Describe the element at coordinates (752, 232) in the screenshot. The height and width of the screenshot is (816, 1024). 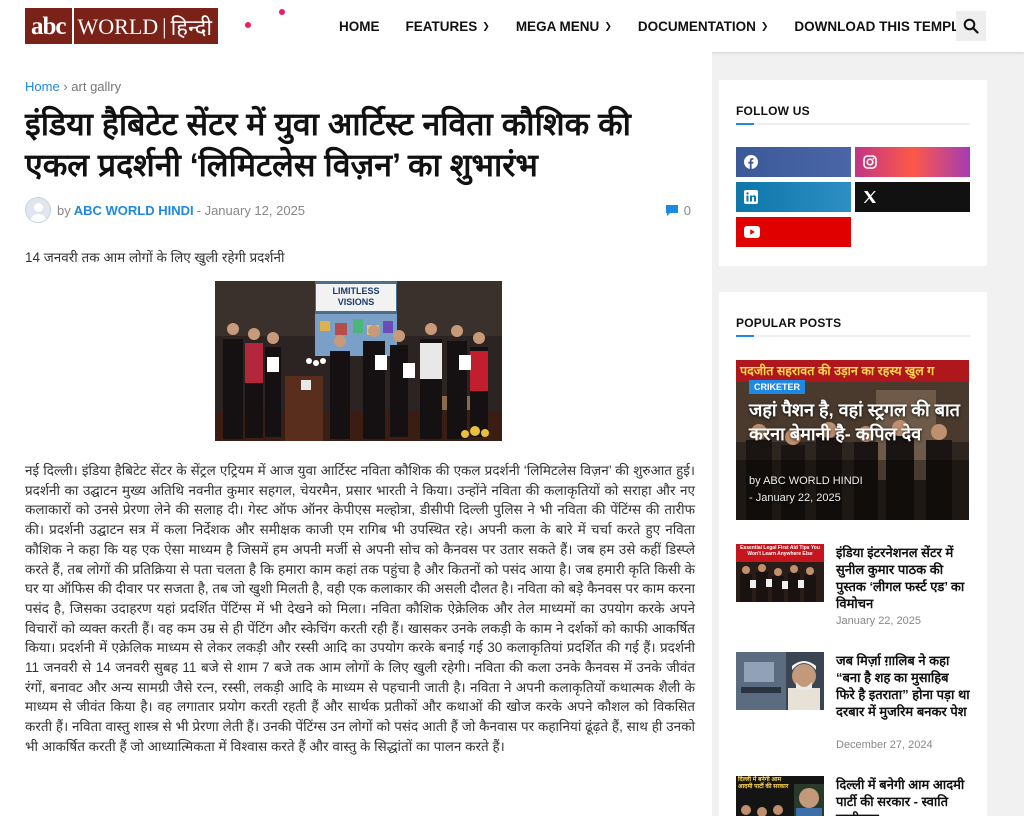
I see `youtube-icon` at that location.